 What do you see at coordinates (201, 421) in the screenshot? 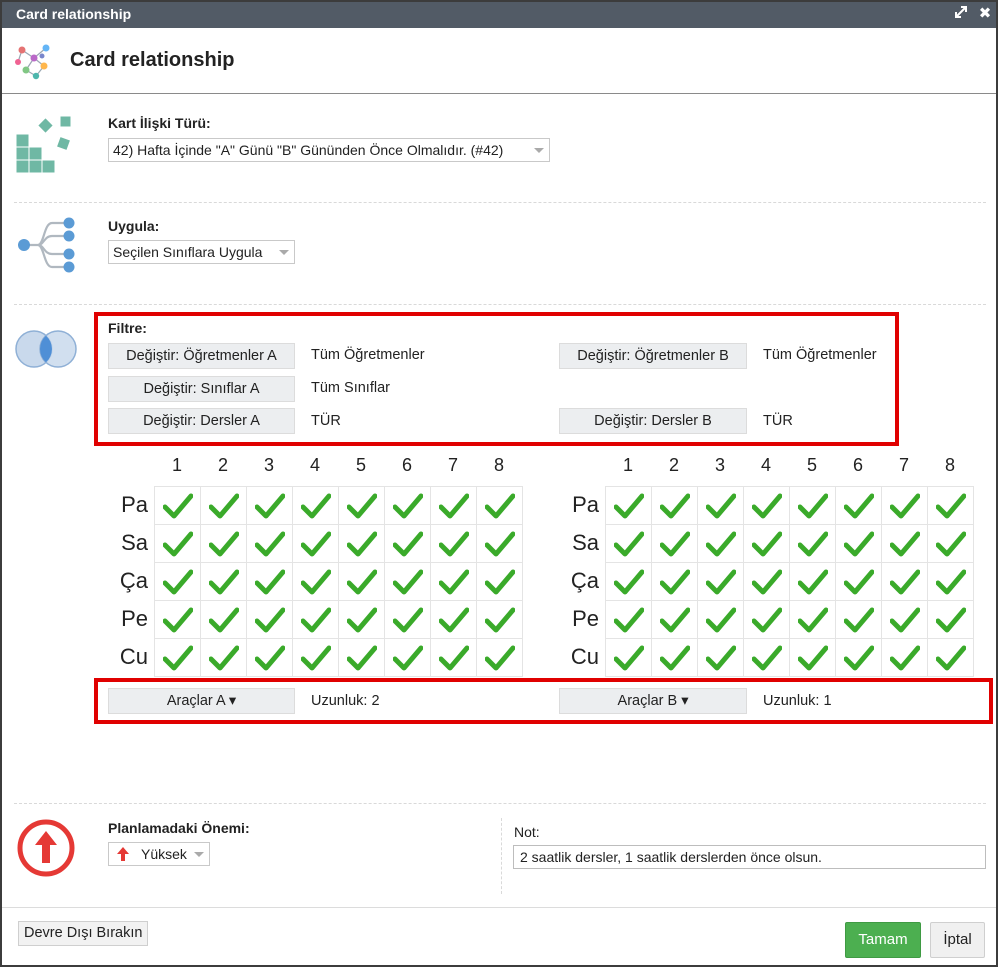
I see `change-subjects-a-button: Değiştir: Dersler A` at bounding box center [201, 421].